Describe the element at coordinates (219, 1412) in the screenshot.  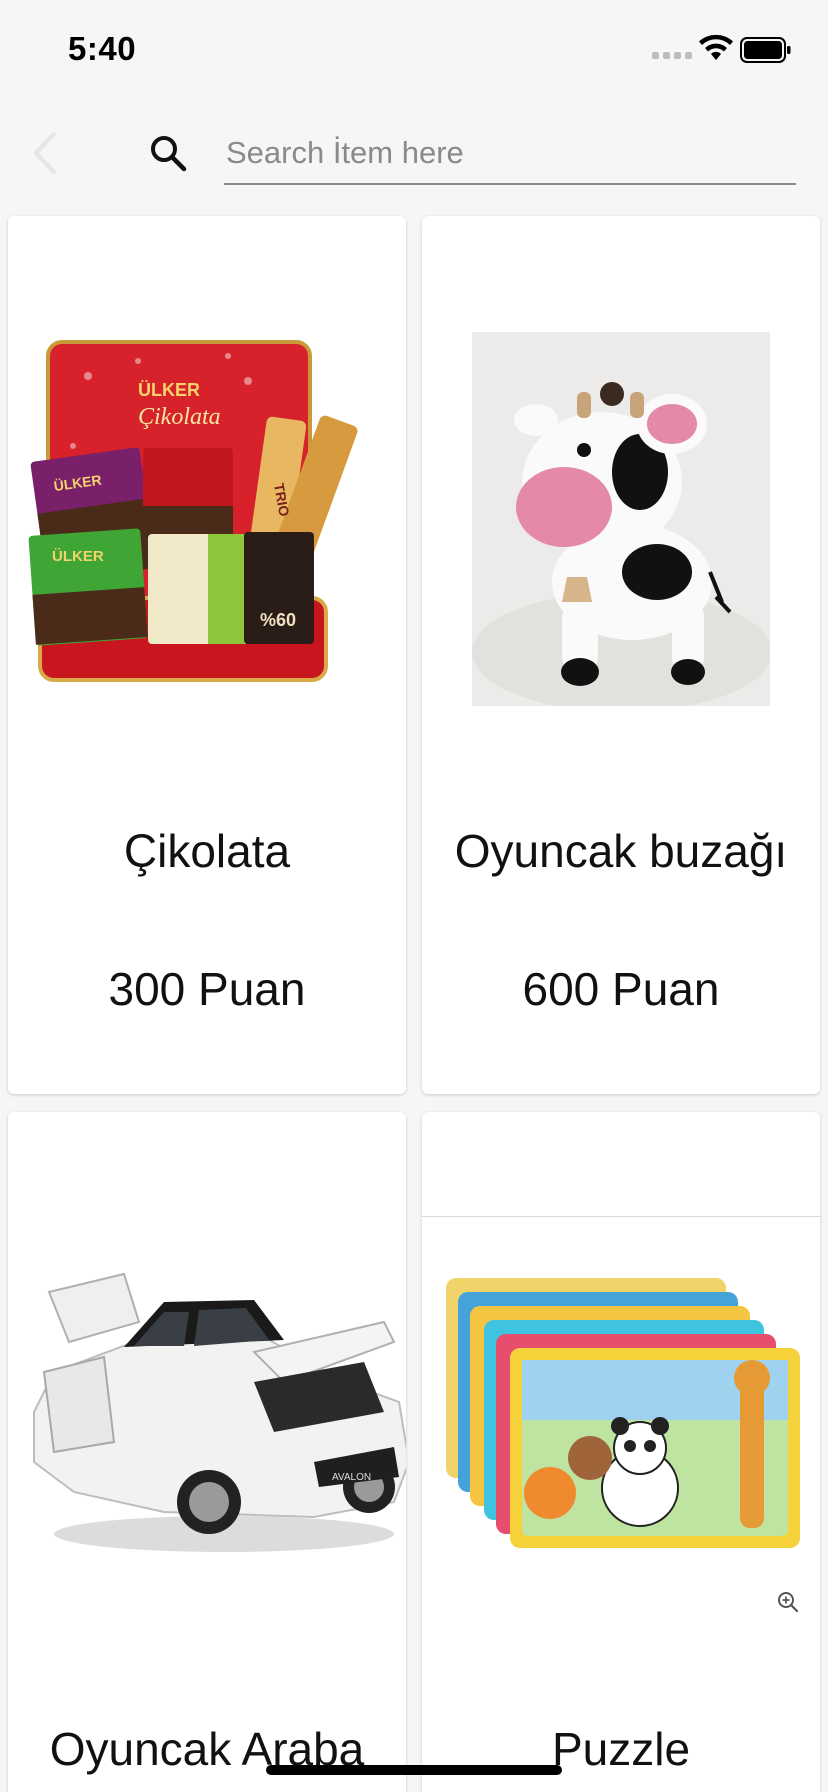
I see `toy-car-image: AVALON` at that location.